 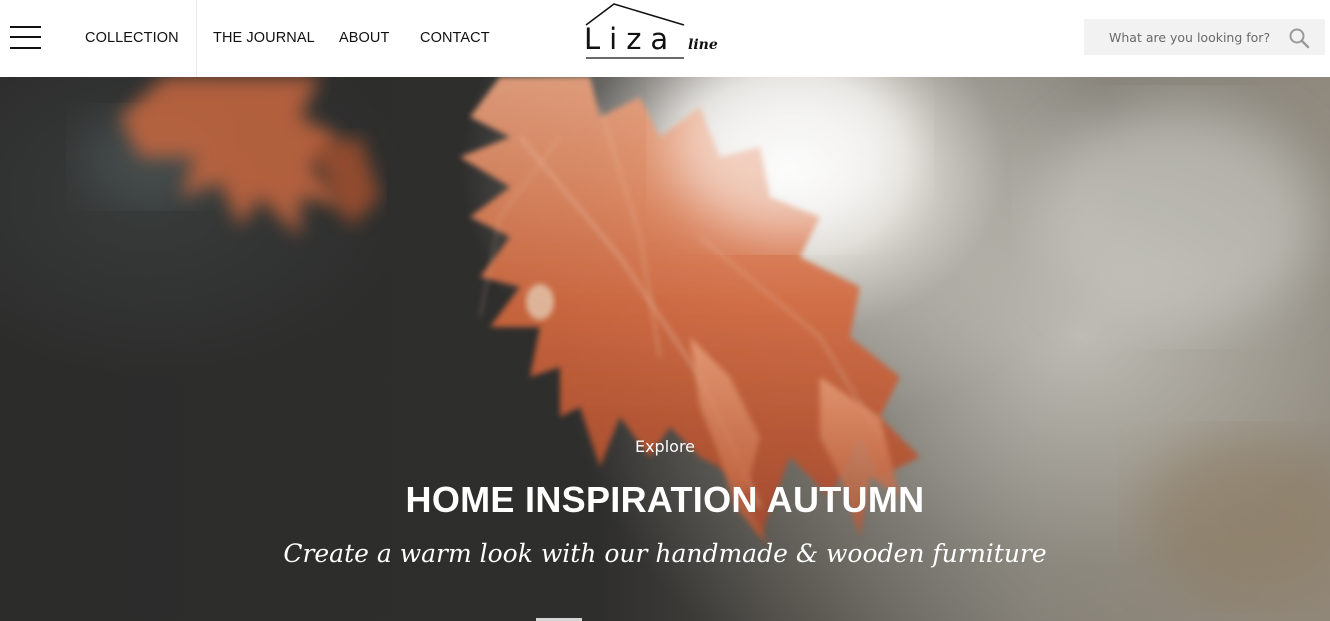 I want to click on logo-wordmark: Liza, so click(x=631, y=39).